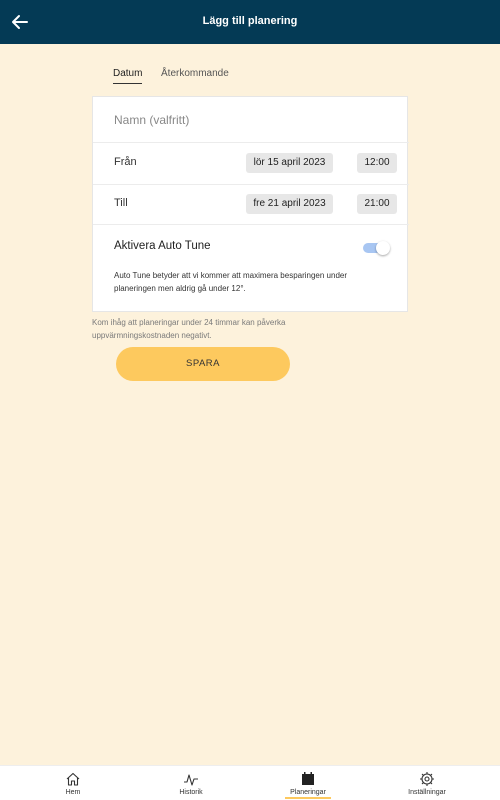 The width and height of the screenshot is (500, 800). What do you see at coordinates (383, 248) in the screenshot?
I see `toggle-knob` at bounding box center [383, 248].